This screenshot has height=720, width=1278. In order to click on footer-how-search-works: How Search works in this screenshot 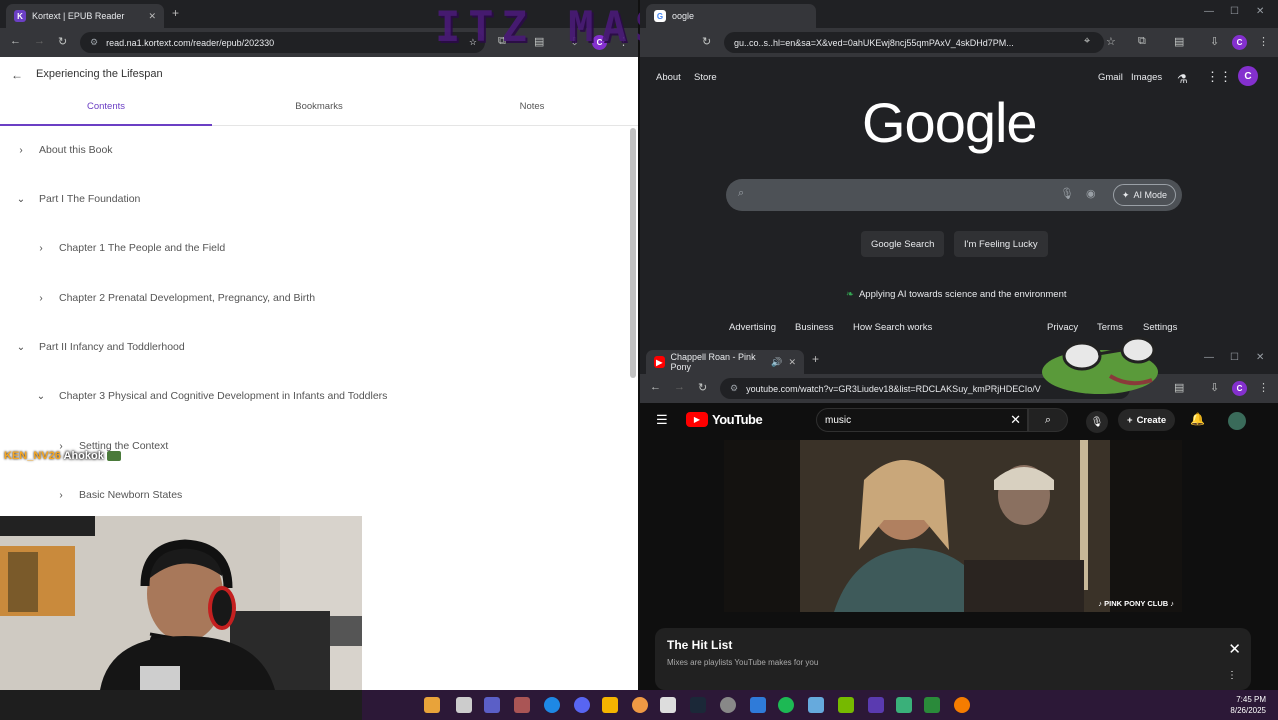, I will do `click(892, 327)`.